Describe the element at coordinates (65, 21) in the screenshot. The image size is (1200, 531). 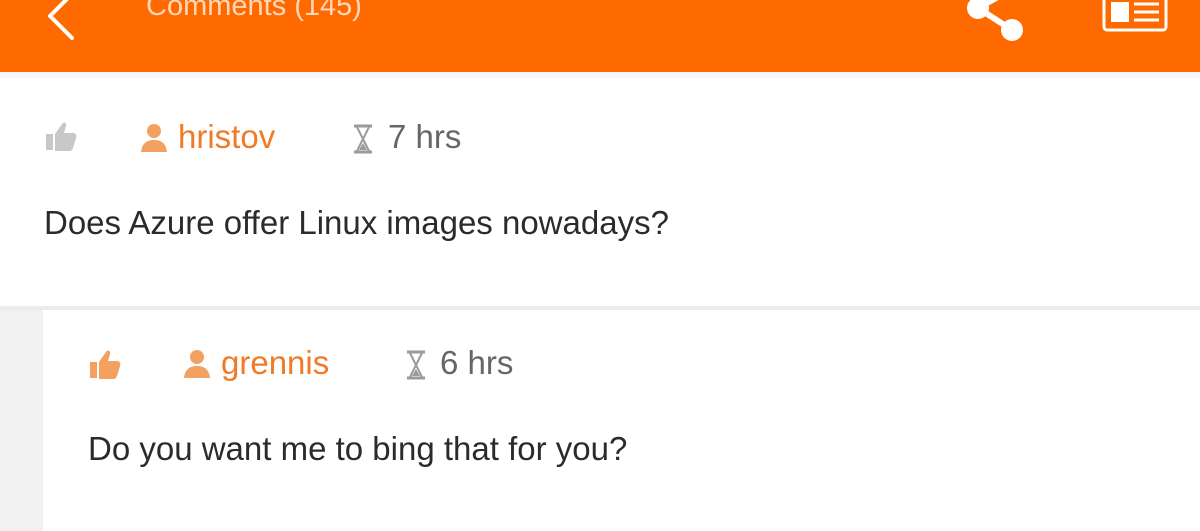
I see `chevron-left-icon` at that location.